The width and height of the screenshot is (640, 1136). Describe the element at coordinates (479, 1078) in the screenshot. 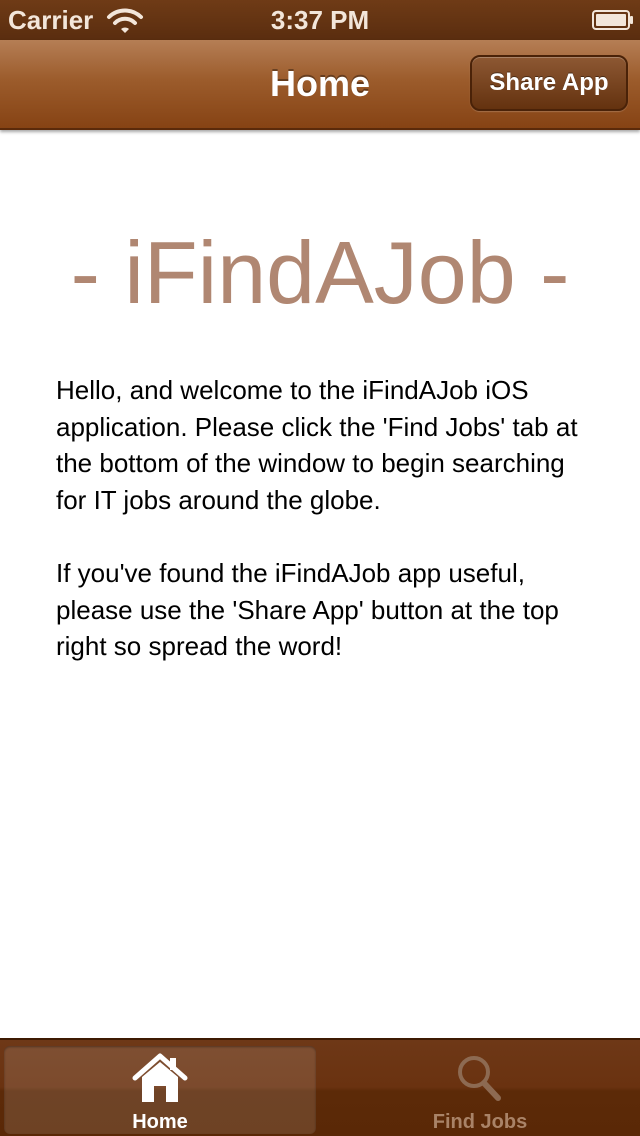

I see `magnifier-icon` at that location.